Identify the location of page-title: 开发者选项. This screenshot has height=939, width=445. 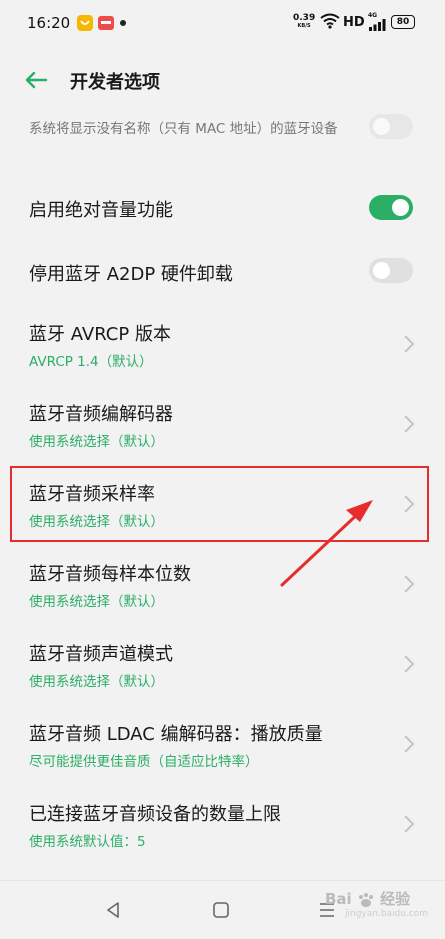
(115, 82).